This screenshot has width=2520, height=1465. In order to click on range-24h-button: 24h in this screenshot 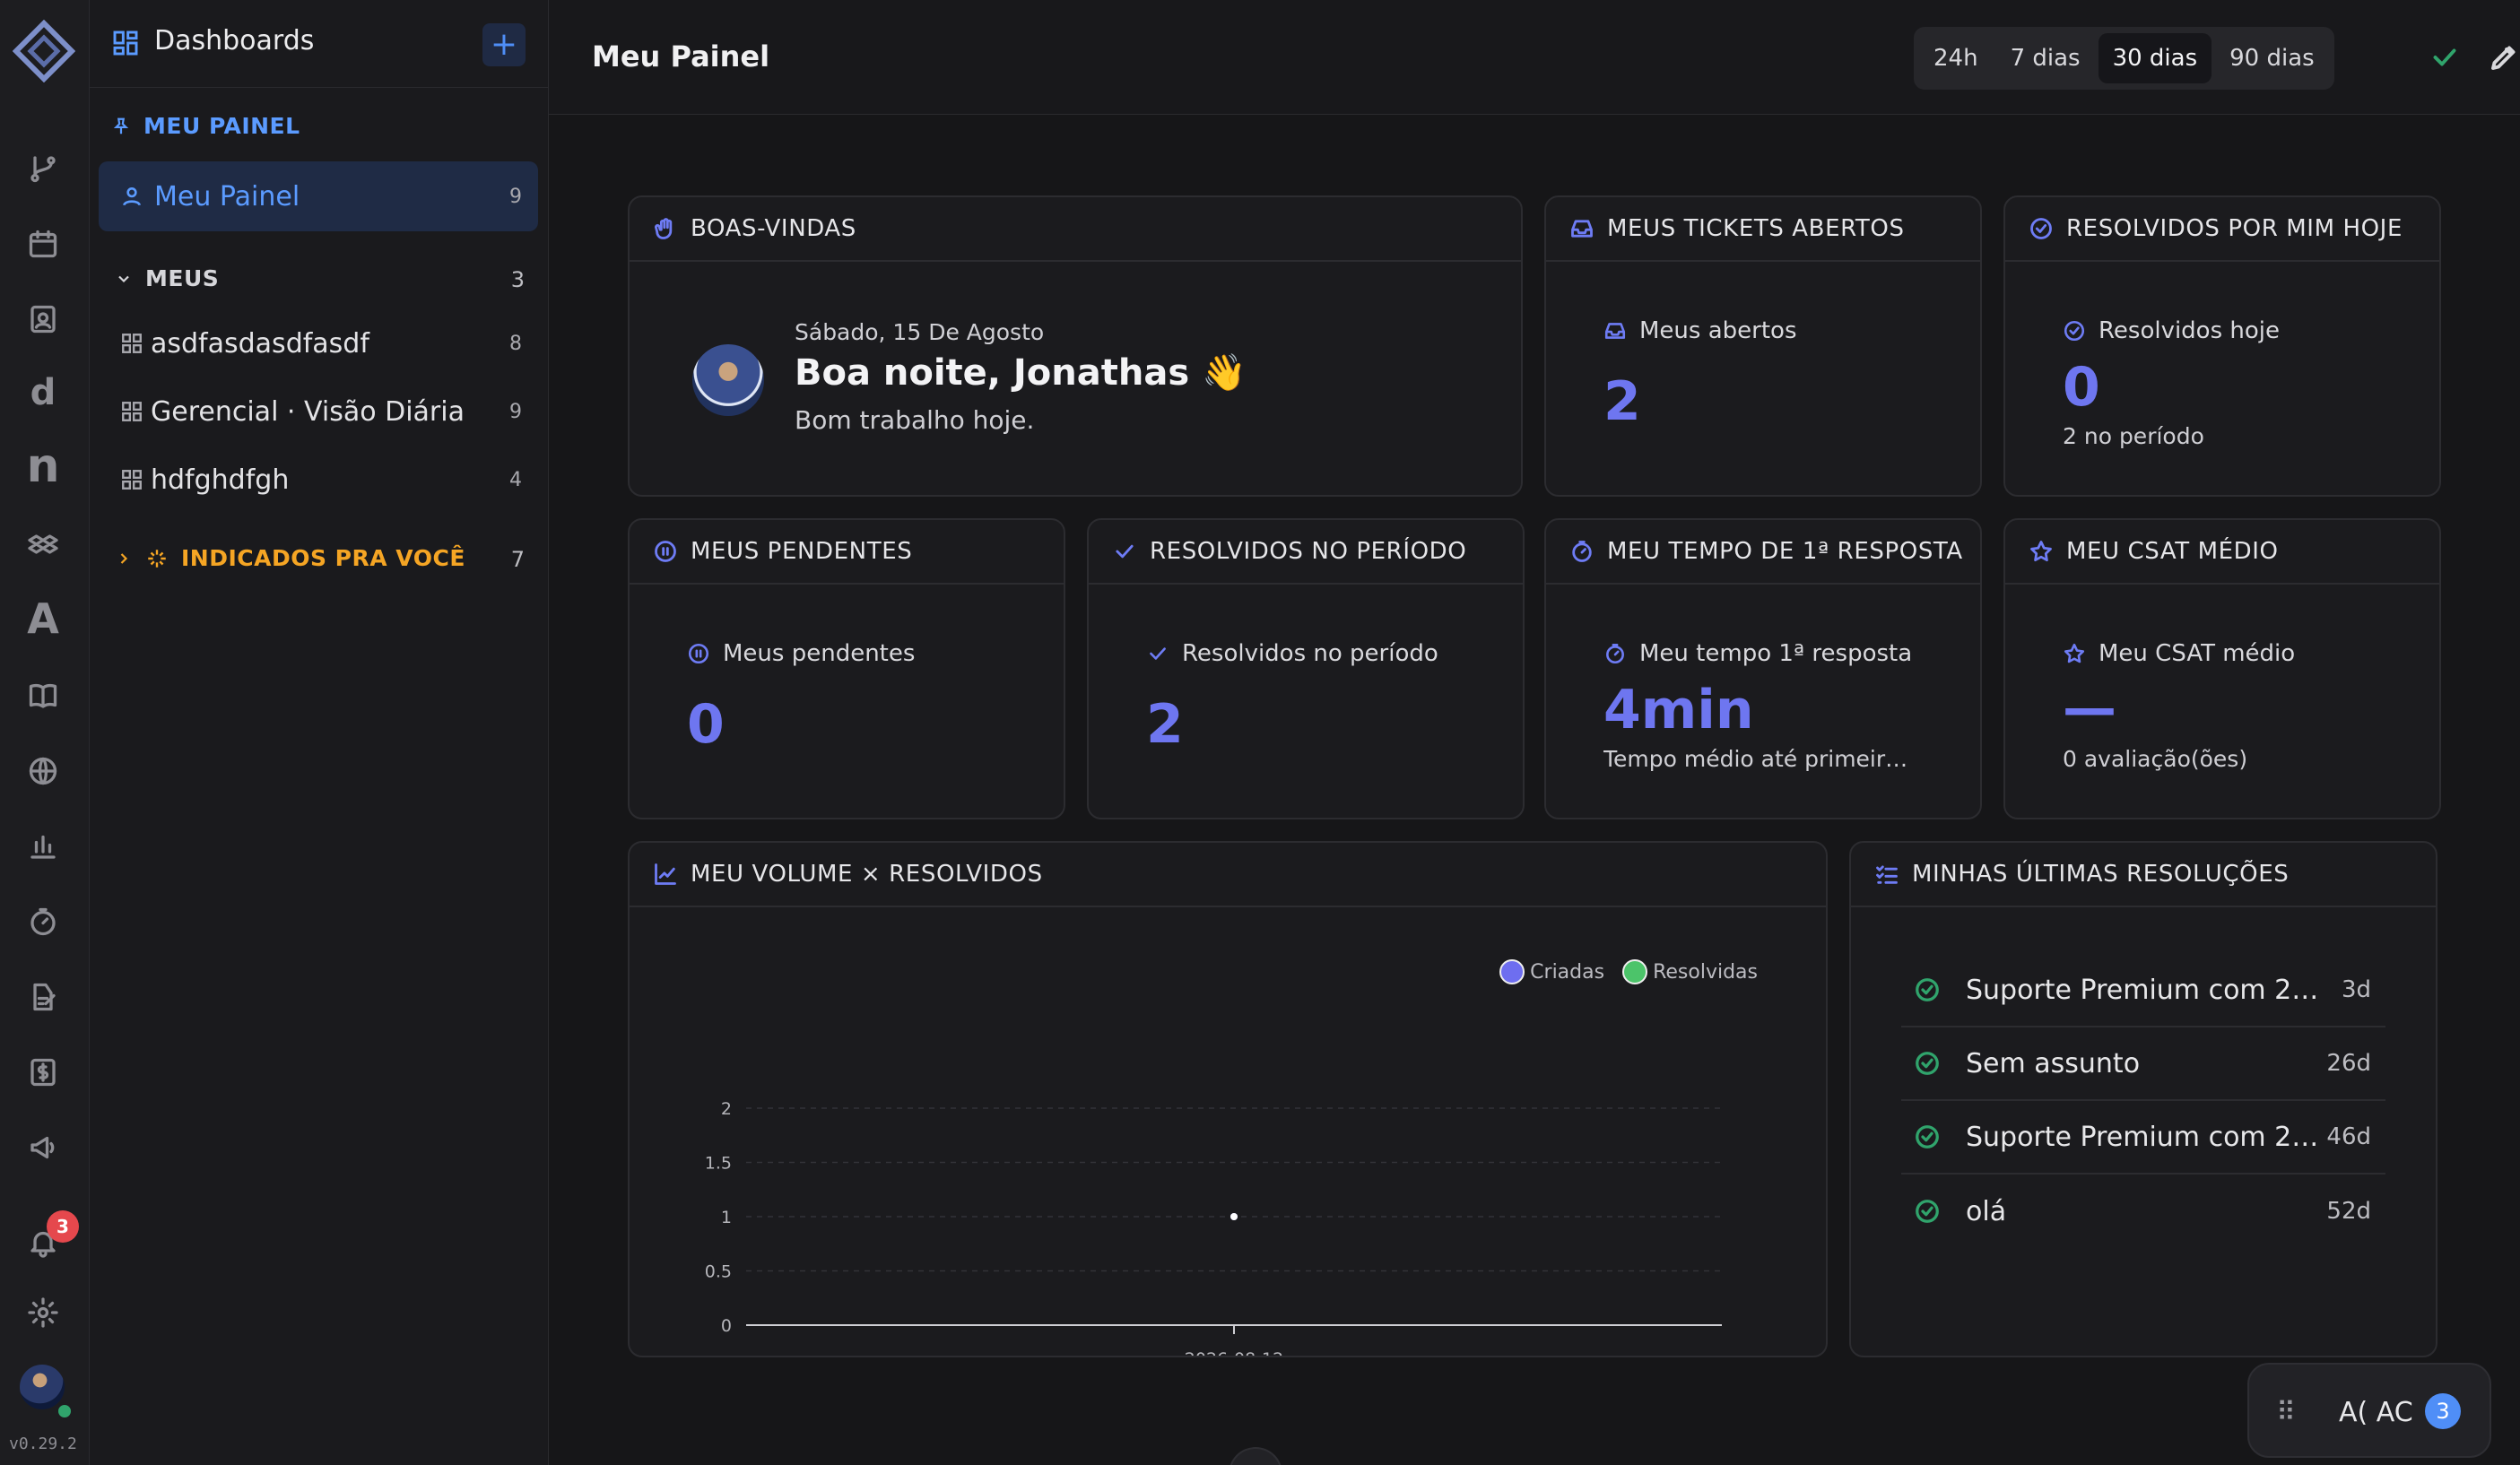, I will do `click(1956, 58)`.